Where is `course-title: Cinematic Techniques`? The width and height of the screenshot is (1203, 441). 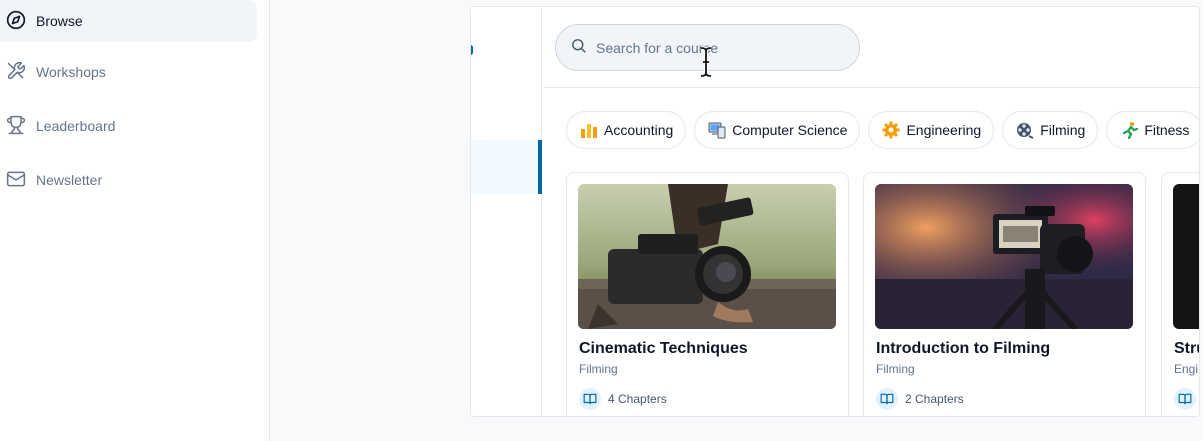
course-title: Cinematic Techniques is located at coordinates (663, 348).